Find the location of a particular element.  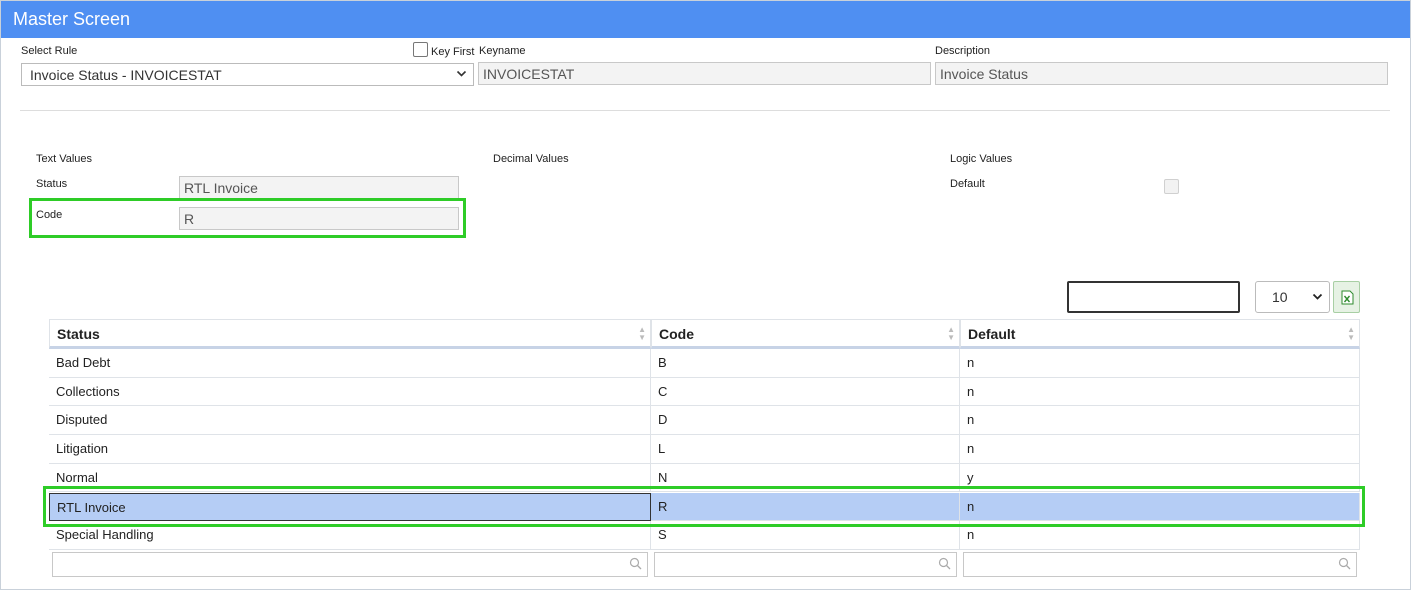

code-highlight-box is located at coordinates (247, 218).